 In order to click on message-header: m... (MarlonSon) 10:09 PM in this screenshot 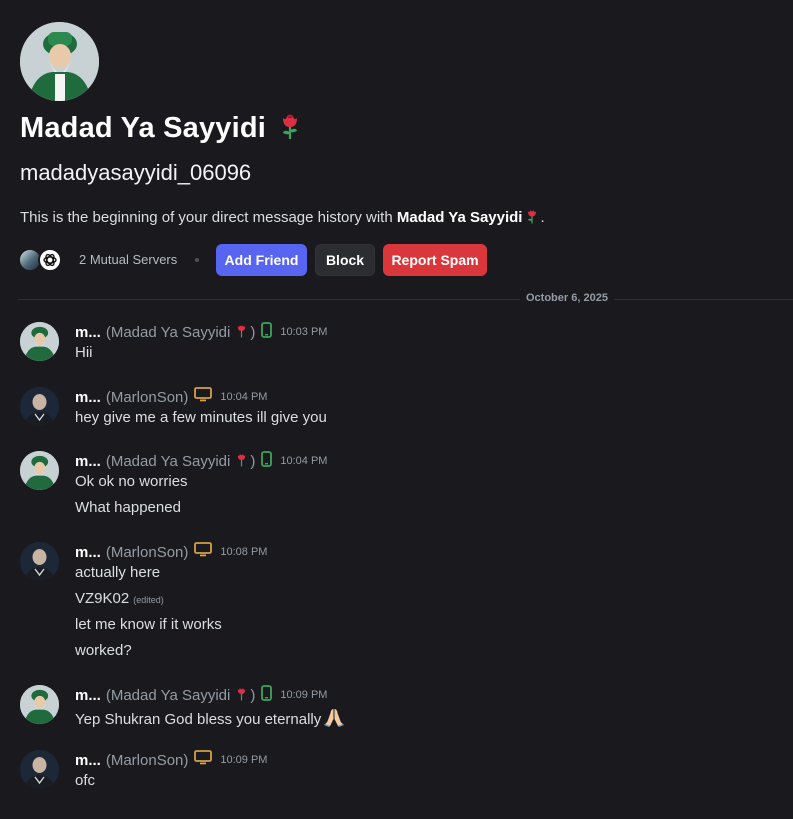, I will do `click(171, 760)`.